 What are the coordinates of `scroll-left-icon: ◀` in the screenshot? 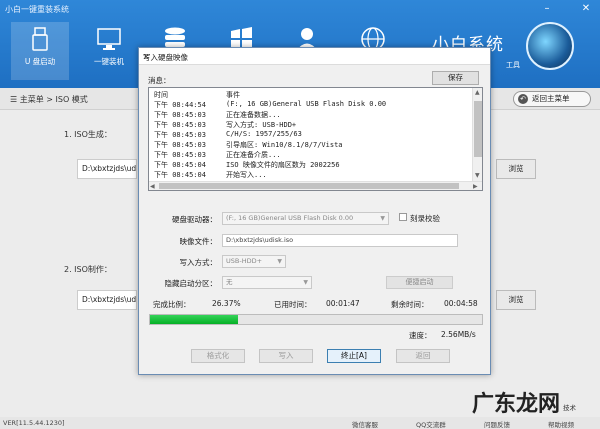 It's located at (152, 186).